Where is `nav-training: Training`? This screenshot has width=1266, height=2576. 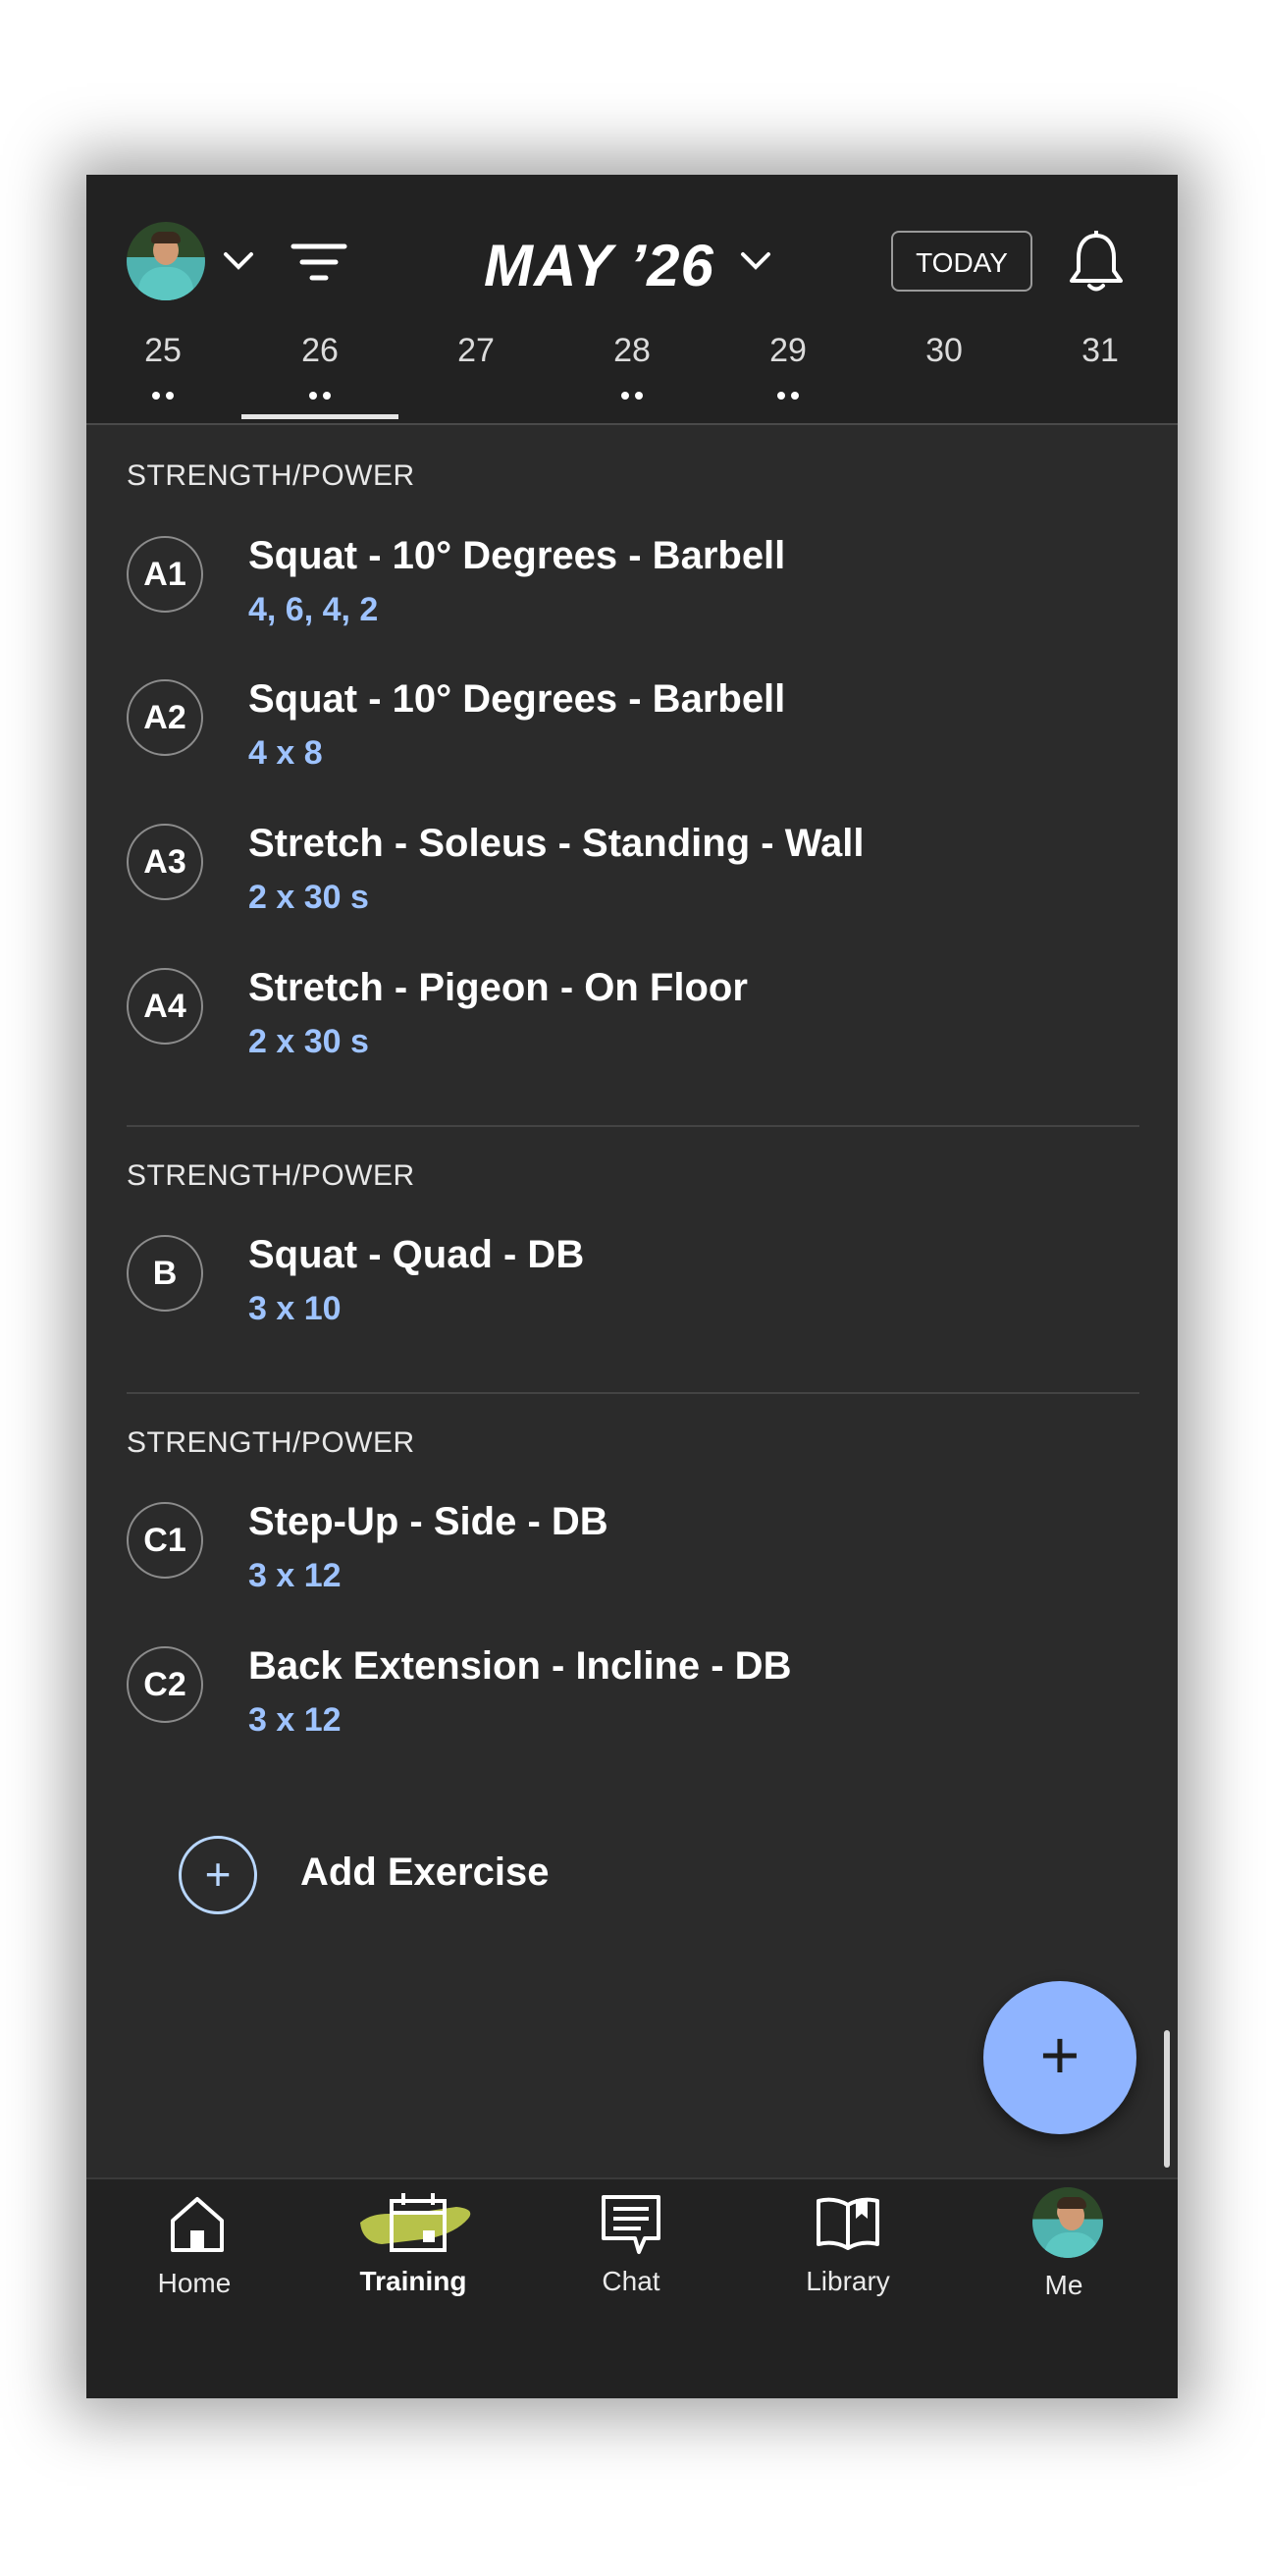
nav-training: Training is located at coordinates (413, 2248).